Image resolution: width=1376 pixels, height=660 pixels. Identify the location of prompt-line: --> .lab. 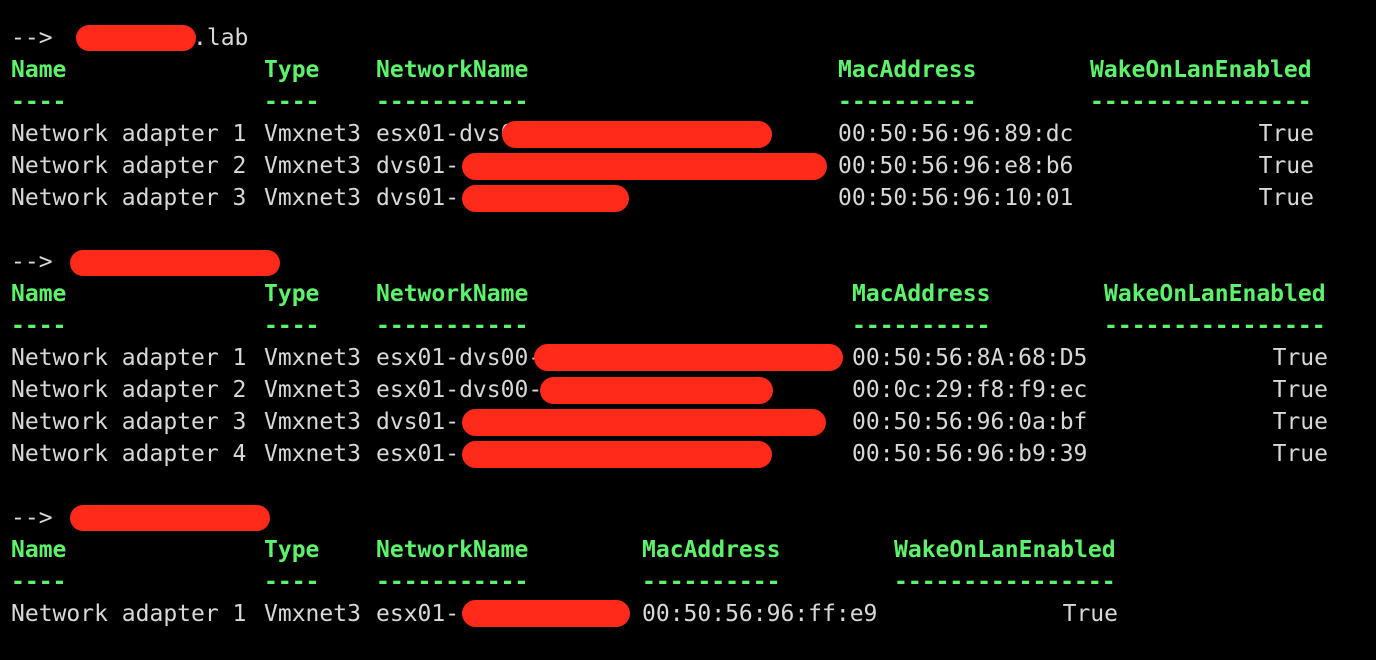
(129, 38).